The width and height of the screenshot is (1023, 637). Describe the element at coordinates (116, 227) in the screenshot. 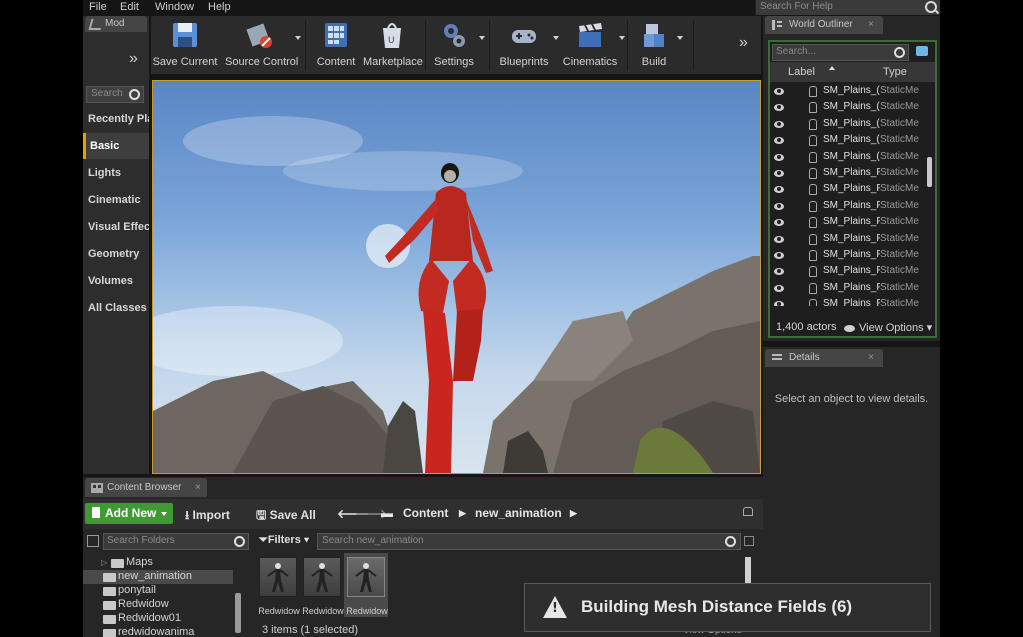

I see `category-visual-effects: Visual Effec` at that location.